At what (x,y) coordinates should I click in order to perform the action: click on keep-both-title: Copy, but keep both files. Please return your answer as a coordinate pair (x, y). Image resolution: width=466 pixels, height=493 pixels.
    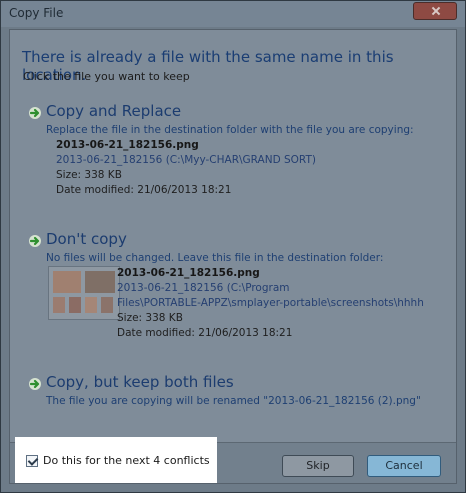
    Looking at the image, I should click on (140, 382).